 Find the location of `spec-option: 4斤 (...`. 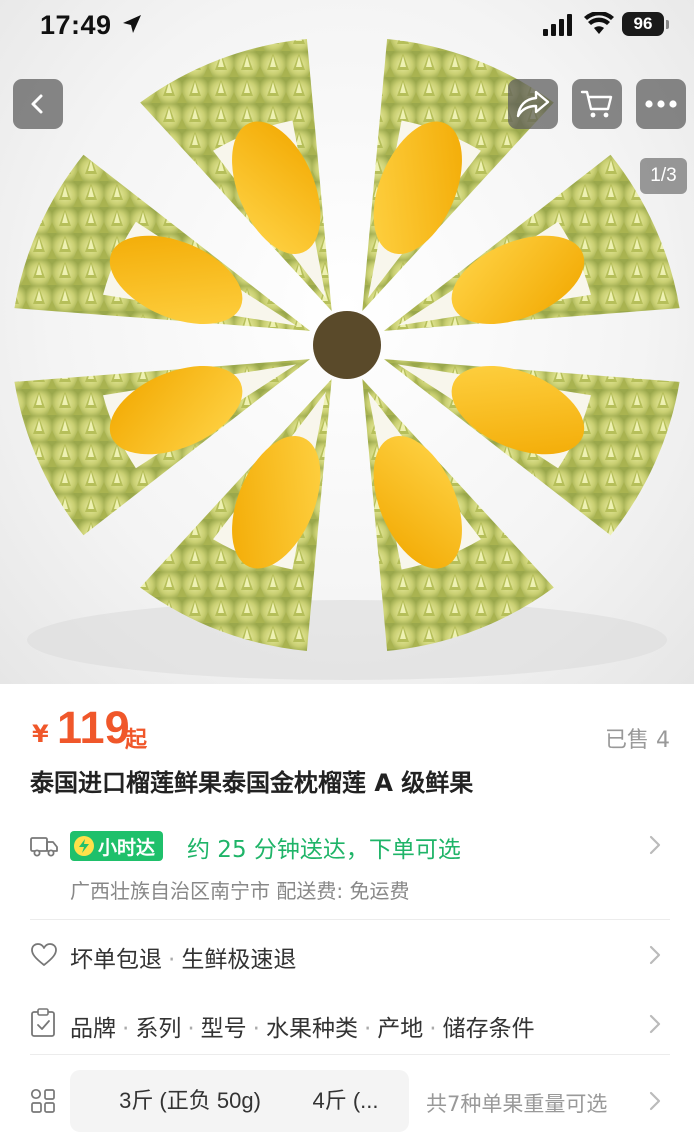

spec-option: 4斤 (... is located at coordinates (345, 1101).